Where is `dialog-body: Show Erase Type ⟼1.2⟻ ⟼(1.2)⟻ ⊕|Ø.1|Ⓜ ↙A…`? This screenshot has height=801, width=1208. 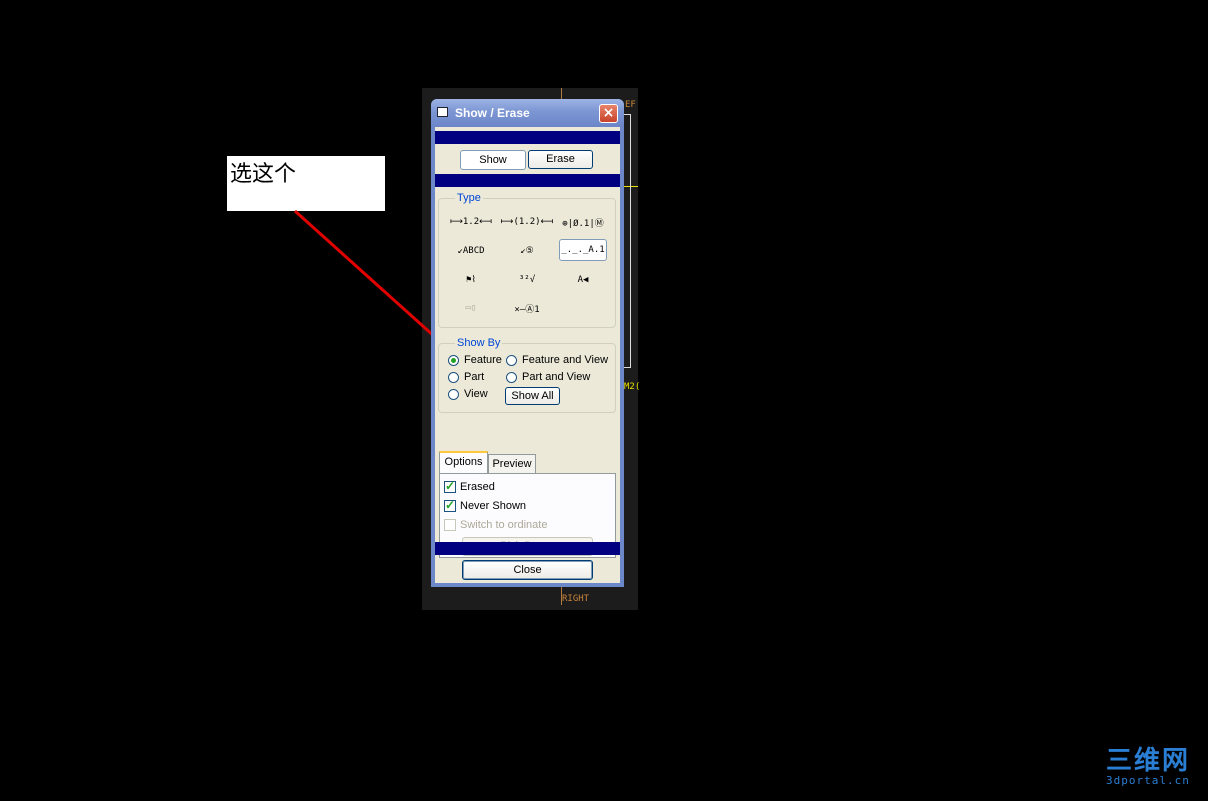
dialog-body: Show Erase Type ⟼1.2⟻ ⟼(1.2)⟻ ⊕|Ø.1|Ⓜ ↙A… is located at coordinates (527, 355).